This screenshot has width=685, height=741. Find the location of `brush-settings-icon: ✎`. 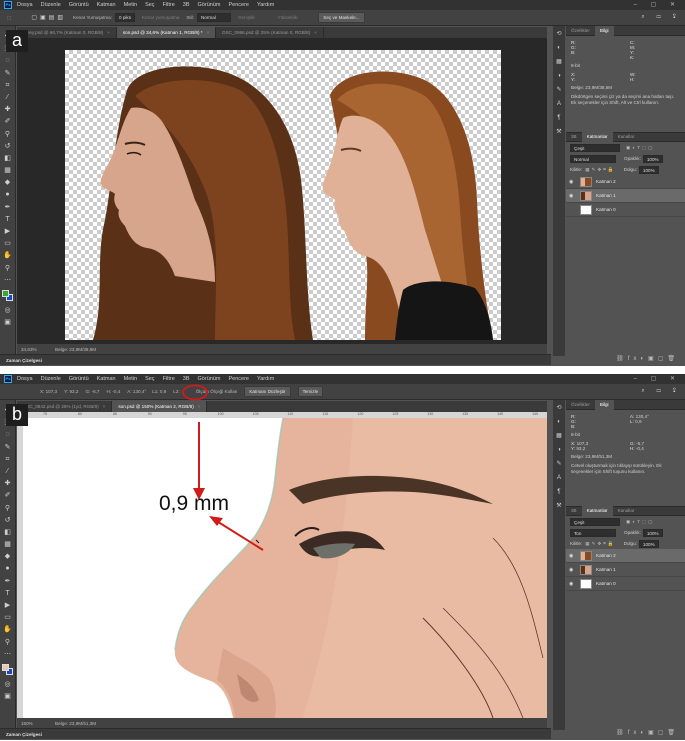

brush-settings-icon: ✎ is located at coordinates (559, 464).